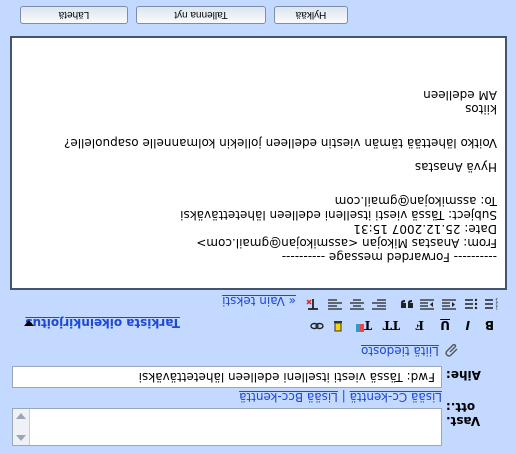 Image resolution: width=516 pixels, height=454 pixels. I want to click on cc-bcc-links: Lisää Cc-kenttä | Lisää Bcc-kenttä, so click(340, 397).